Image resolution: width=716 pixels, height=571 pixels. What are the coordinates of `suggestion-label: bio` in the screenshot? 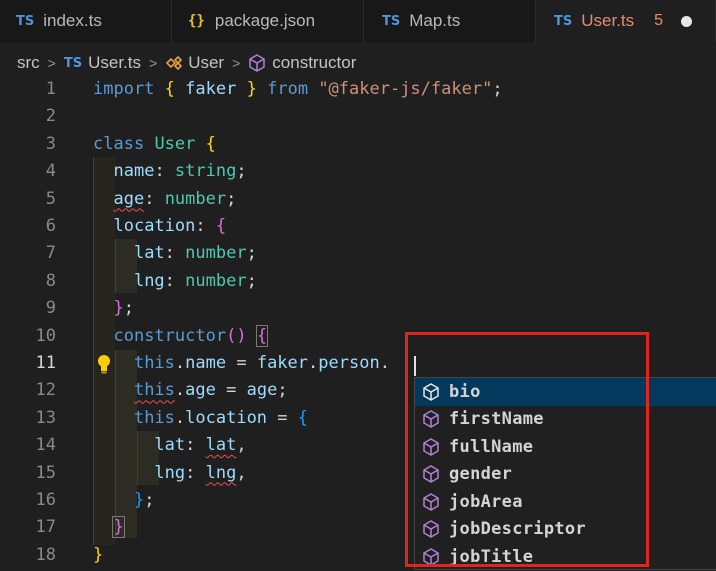 It's located at (465, 391).